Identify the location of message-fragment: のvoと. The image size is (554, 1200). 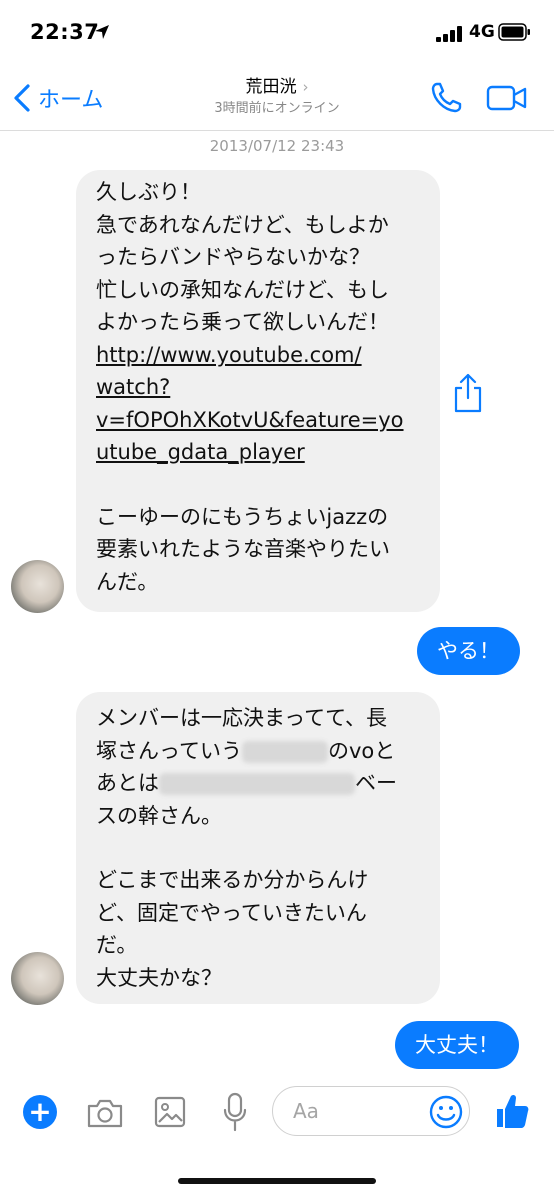
(361, 750).